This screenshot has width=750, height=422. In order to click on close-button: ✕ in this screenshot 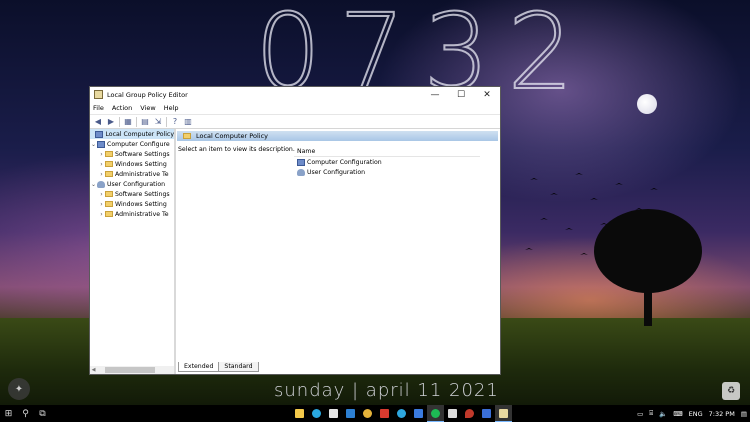, I will do `click(487, 94)`.